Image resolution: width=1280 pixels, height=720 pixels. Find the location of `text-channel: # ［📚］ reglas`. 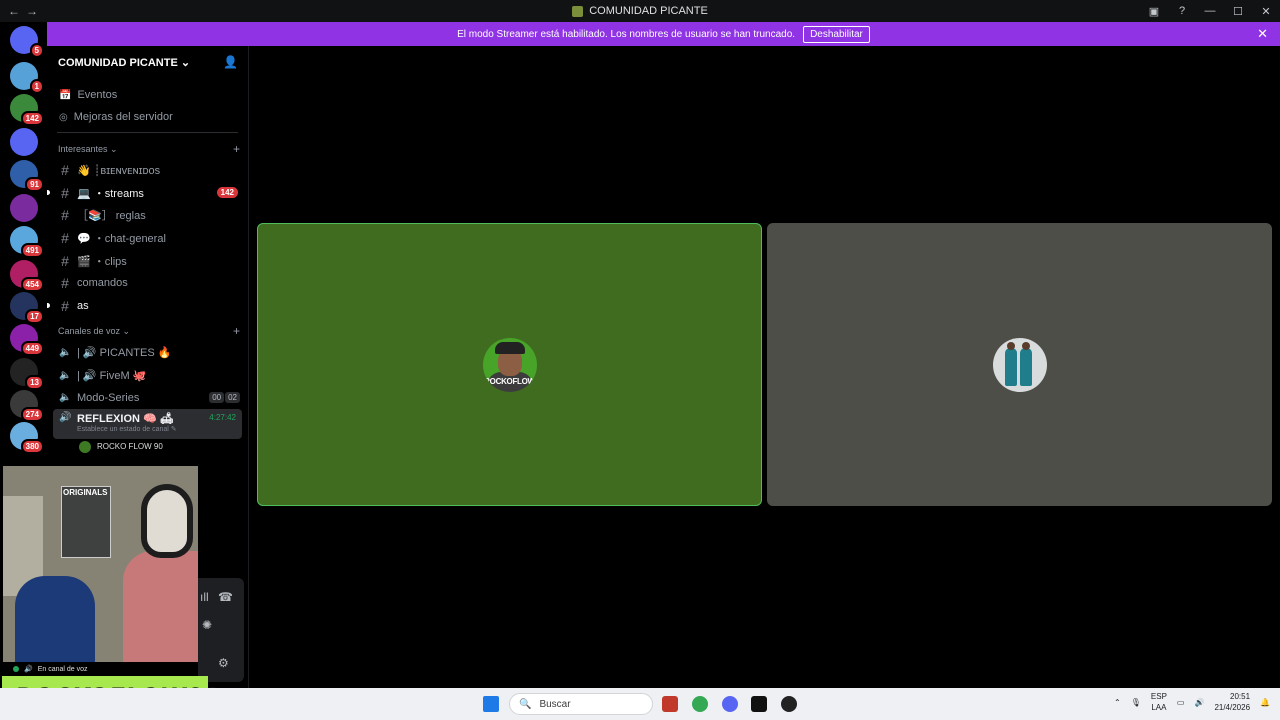

text-channel: # ［📚］ reglas is located at coordinates (147, 215).